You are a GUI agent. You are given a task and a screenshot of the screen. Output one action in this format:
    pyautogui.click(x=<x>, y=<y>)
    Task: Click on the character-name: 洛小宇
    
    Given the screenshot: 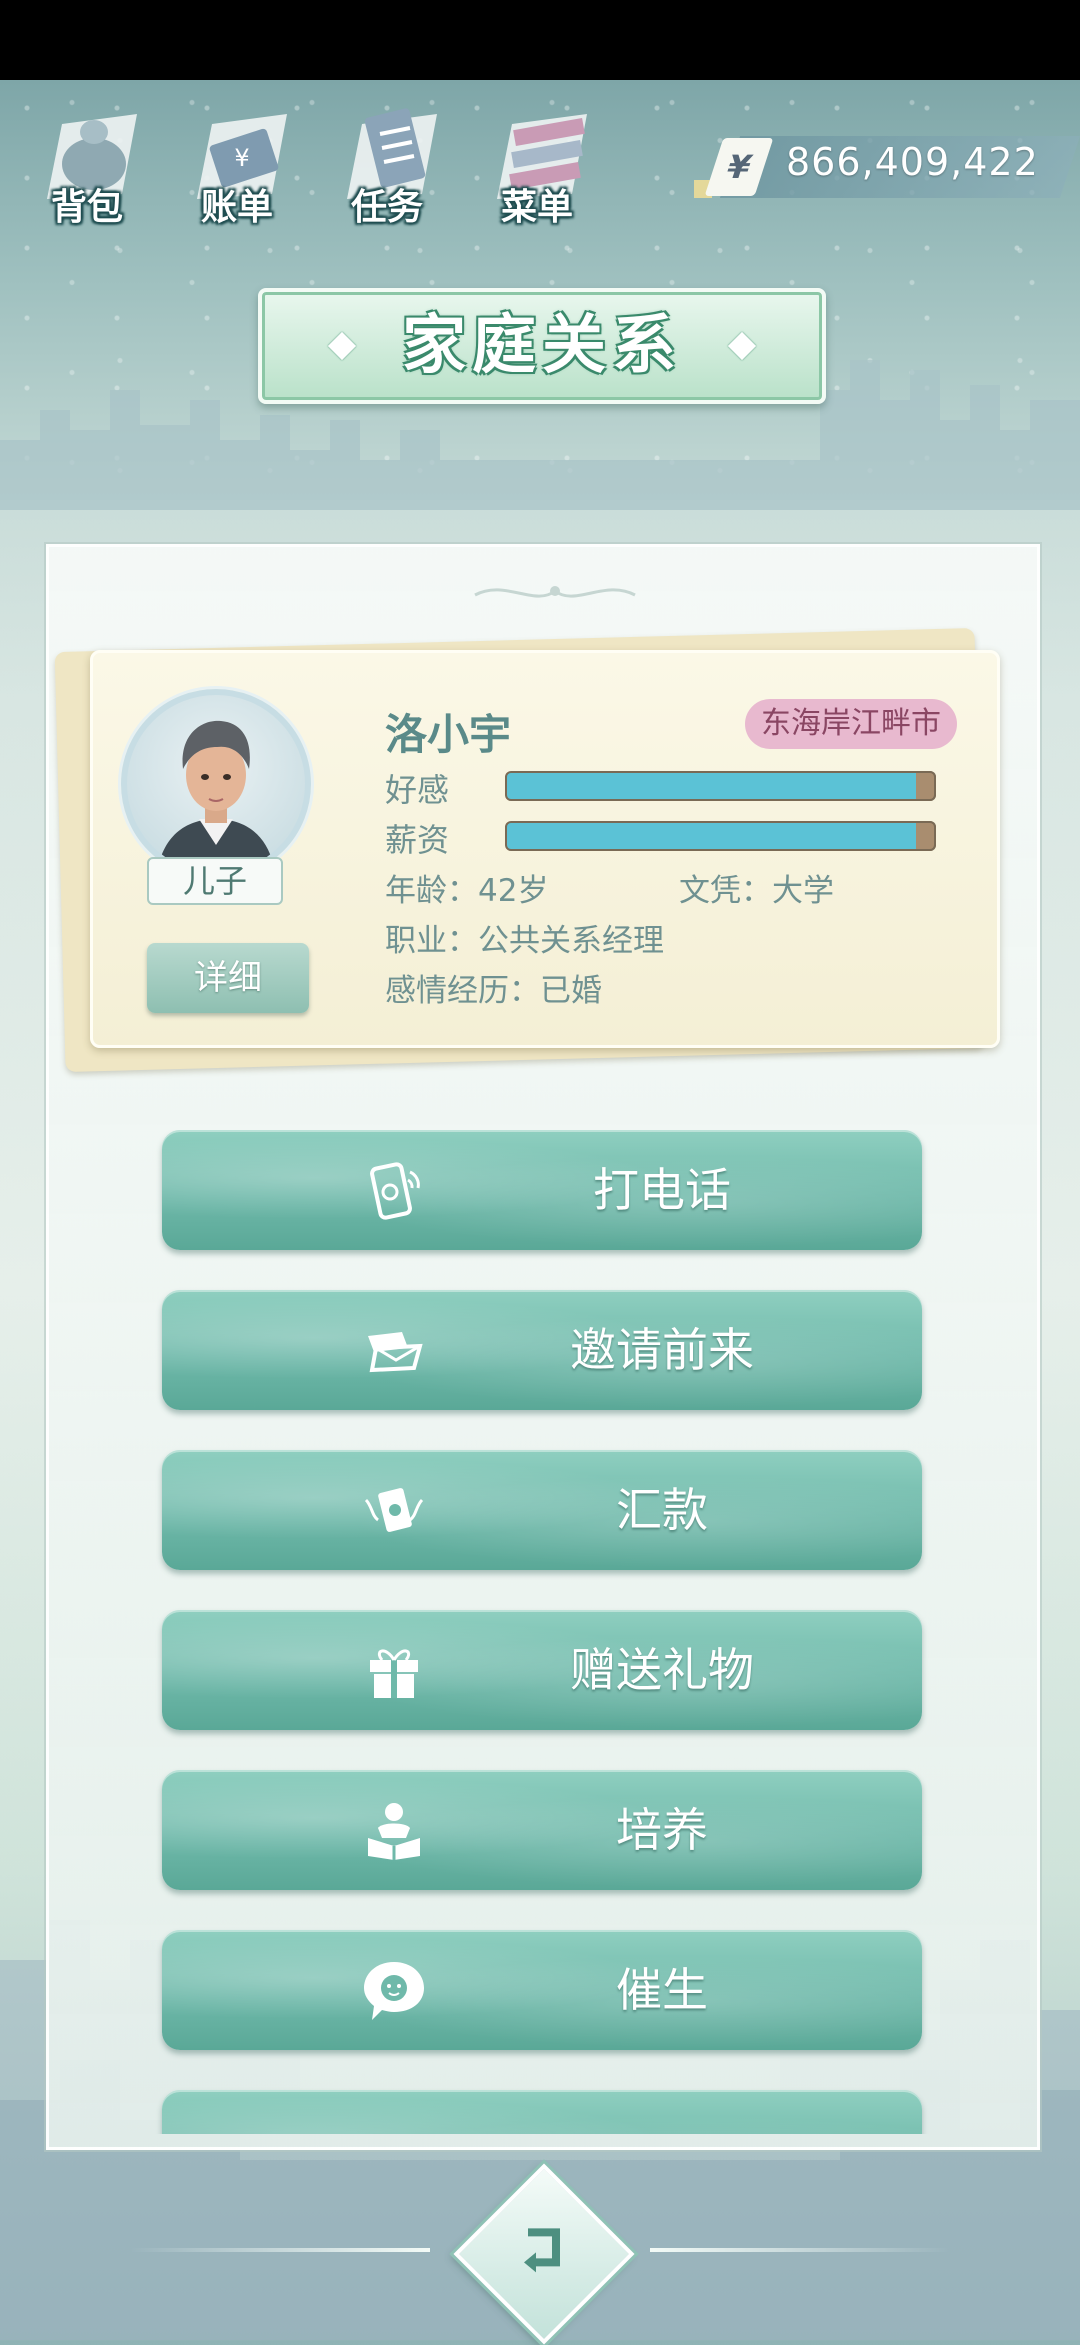 What is the action you would take?
    pyautogui.click(x=448, y=734)
    